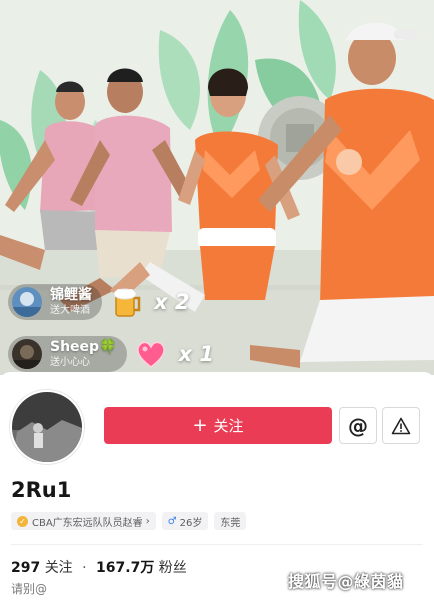 Image resolution: width=434 pixels, height=600 pixels. Describe the element at coordinates (346, 581) in the screenshot. I see `watermark-text: 搜狐号@綠茵貓` at that location.